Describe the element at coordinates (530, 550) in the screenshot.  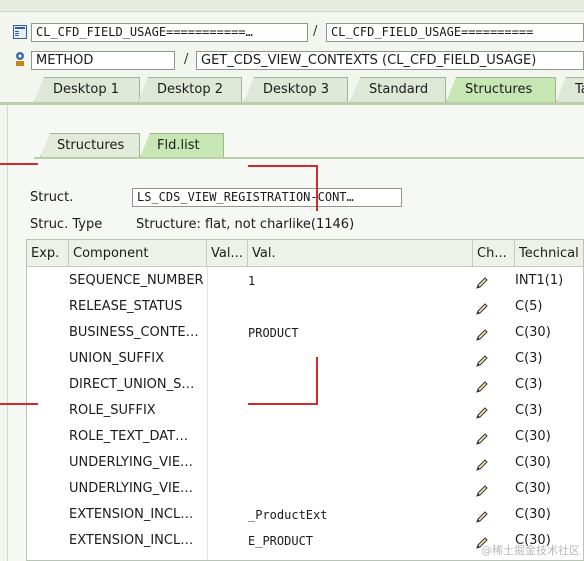
I see `watermark: @稀土掘金技术社区` at that location.